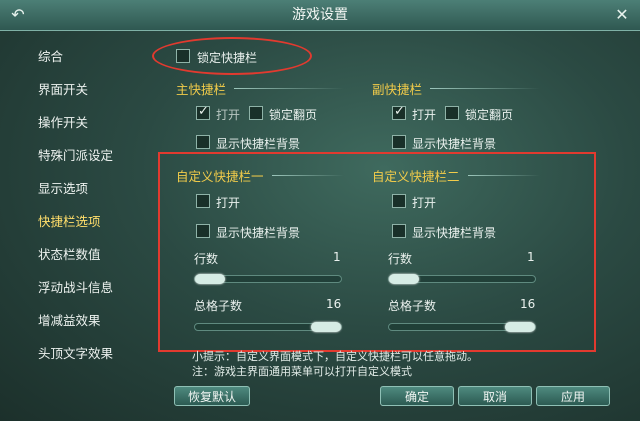  I want to click on main-hotbar-title: 主快捷栏, so click(201, 89).